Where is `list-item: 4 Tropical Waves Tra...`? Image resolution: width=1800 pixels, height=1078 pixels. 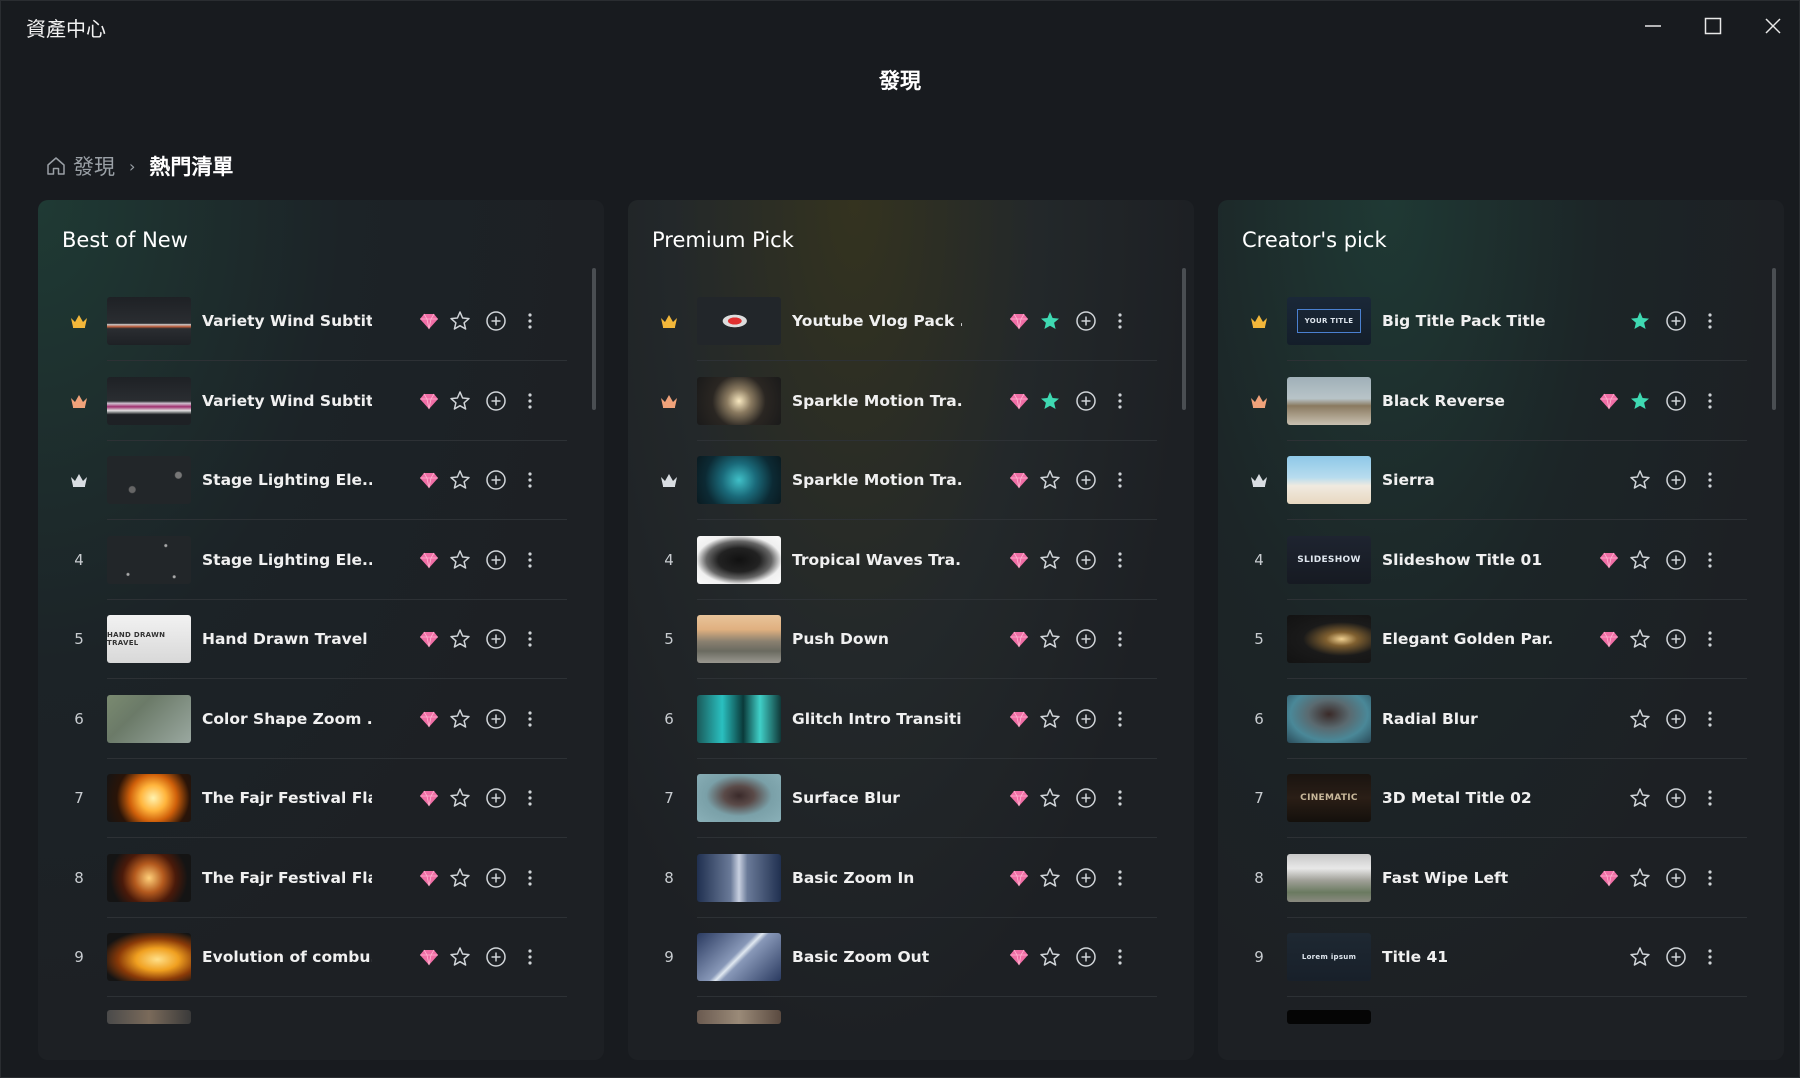 list-item: 4 Tropical Waves Tra... is located at coordinates (911, 560).